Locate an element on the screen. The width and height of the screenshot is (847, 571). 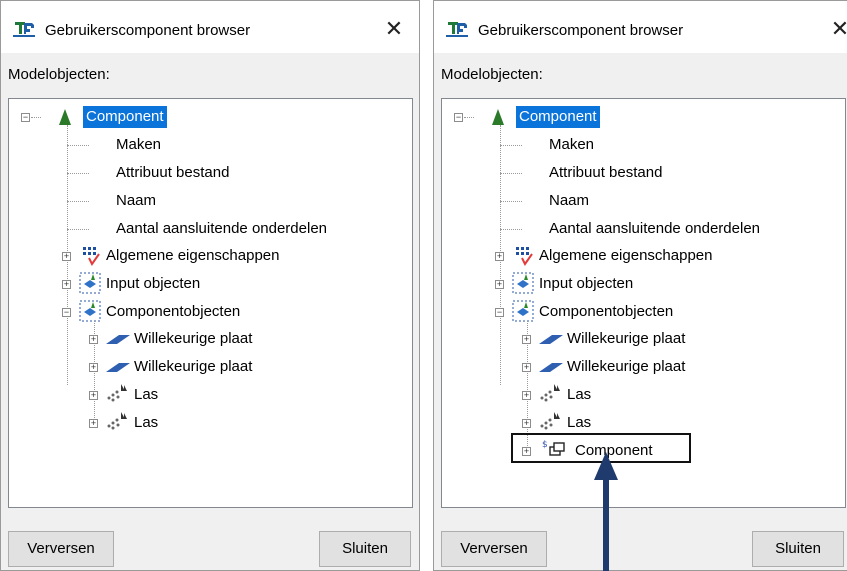
annotation-arrow-icon is located at coordinates (606, 511).